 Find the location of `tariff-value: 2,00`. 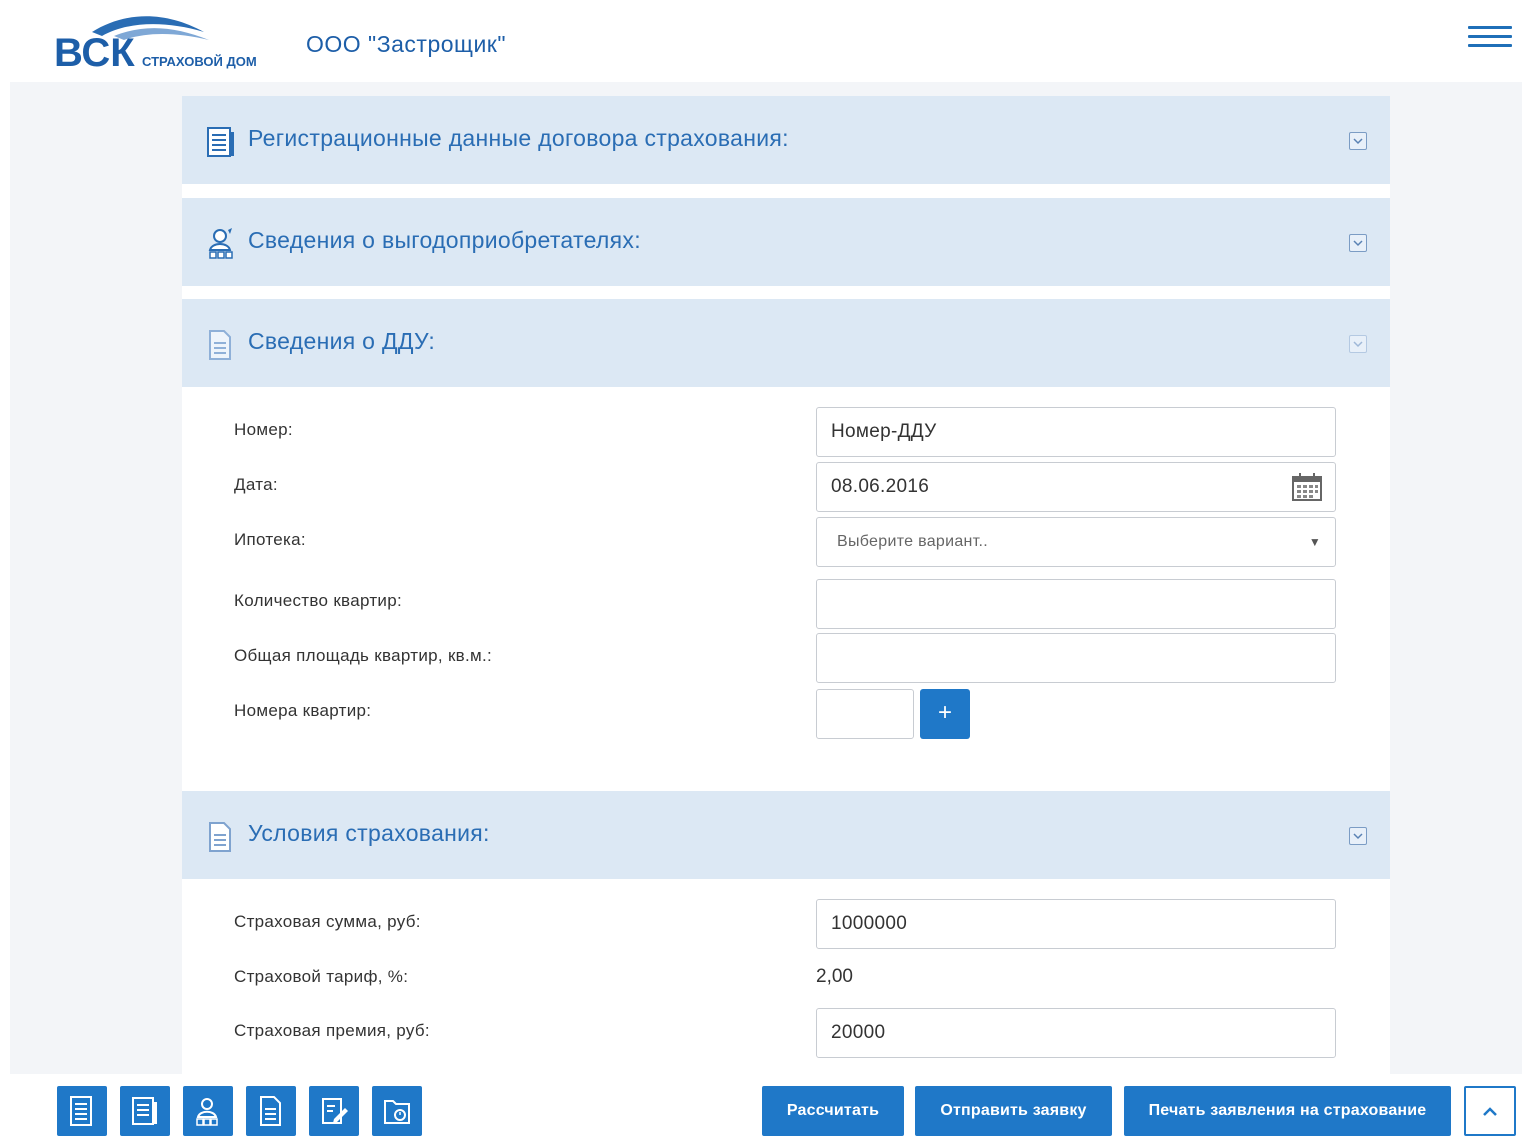

tariff-value: 2,00 is located at coordinates (834, 976).